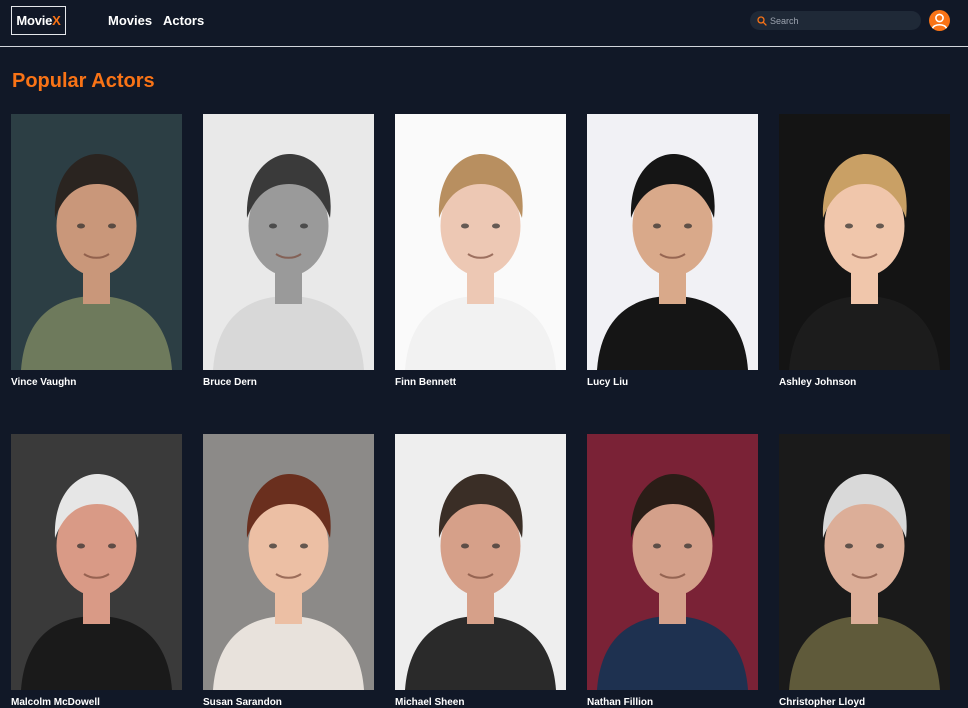 The image size is (968, 708). I want to click on actor-card: Michael Sheen, so click(480, 571).